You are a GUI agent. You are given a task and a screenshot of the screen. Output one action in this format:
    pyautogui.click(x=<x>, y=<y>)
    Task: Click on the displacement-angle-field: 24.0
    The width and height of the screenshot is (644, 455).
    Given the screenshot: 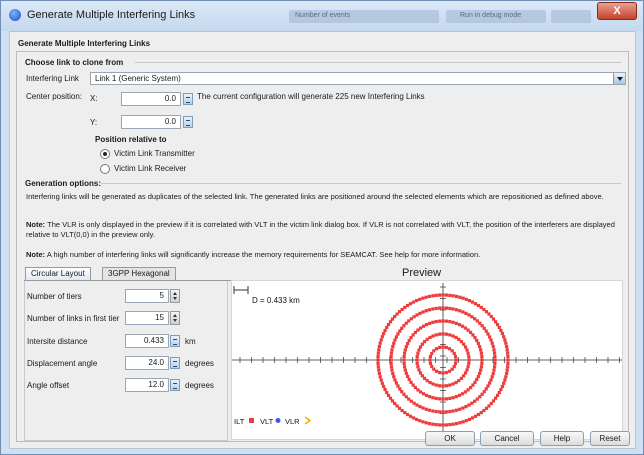 What is the action you would take?
    pyautogui.click(x=147, y=363)
    